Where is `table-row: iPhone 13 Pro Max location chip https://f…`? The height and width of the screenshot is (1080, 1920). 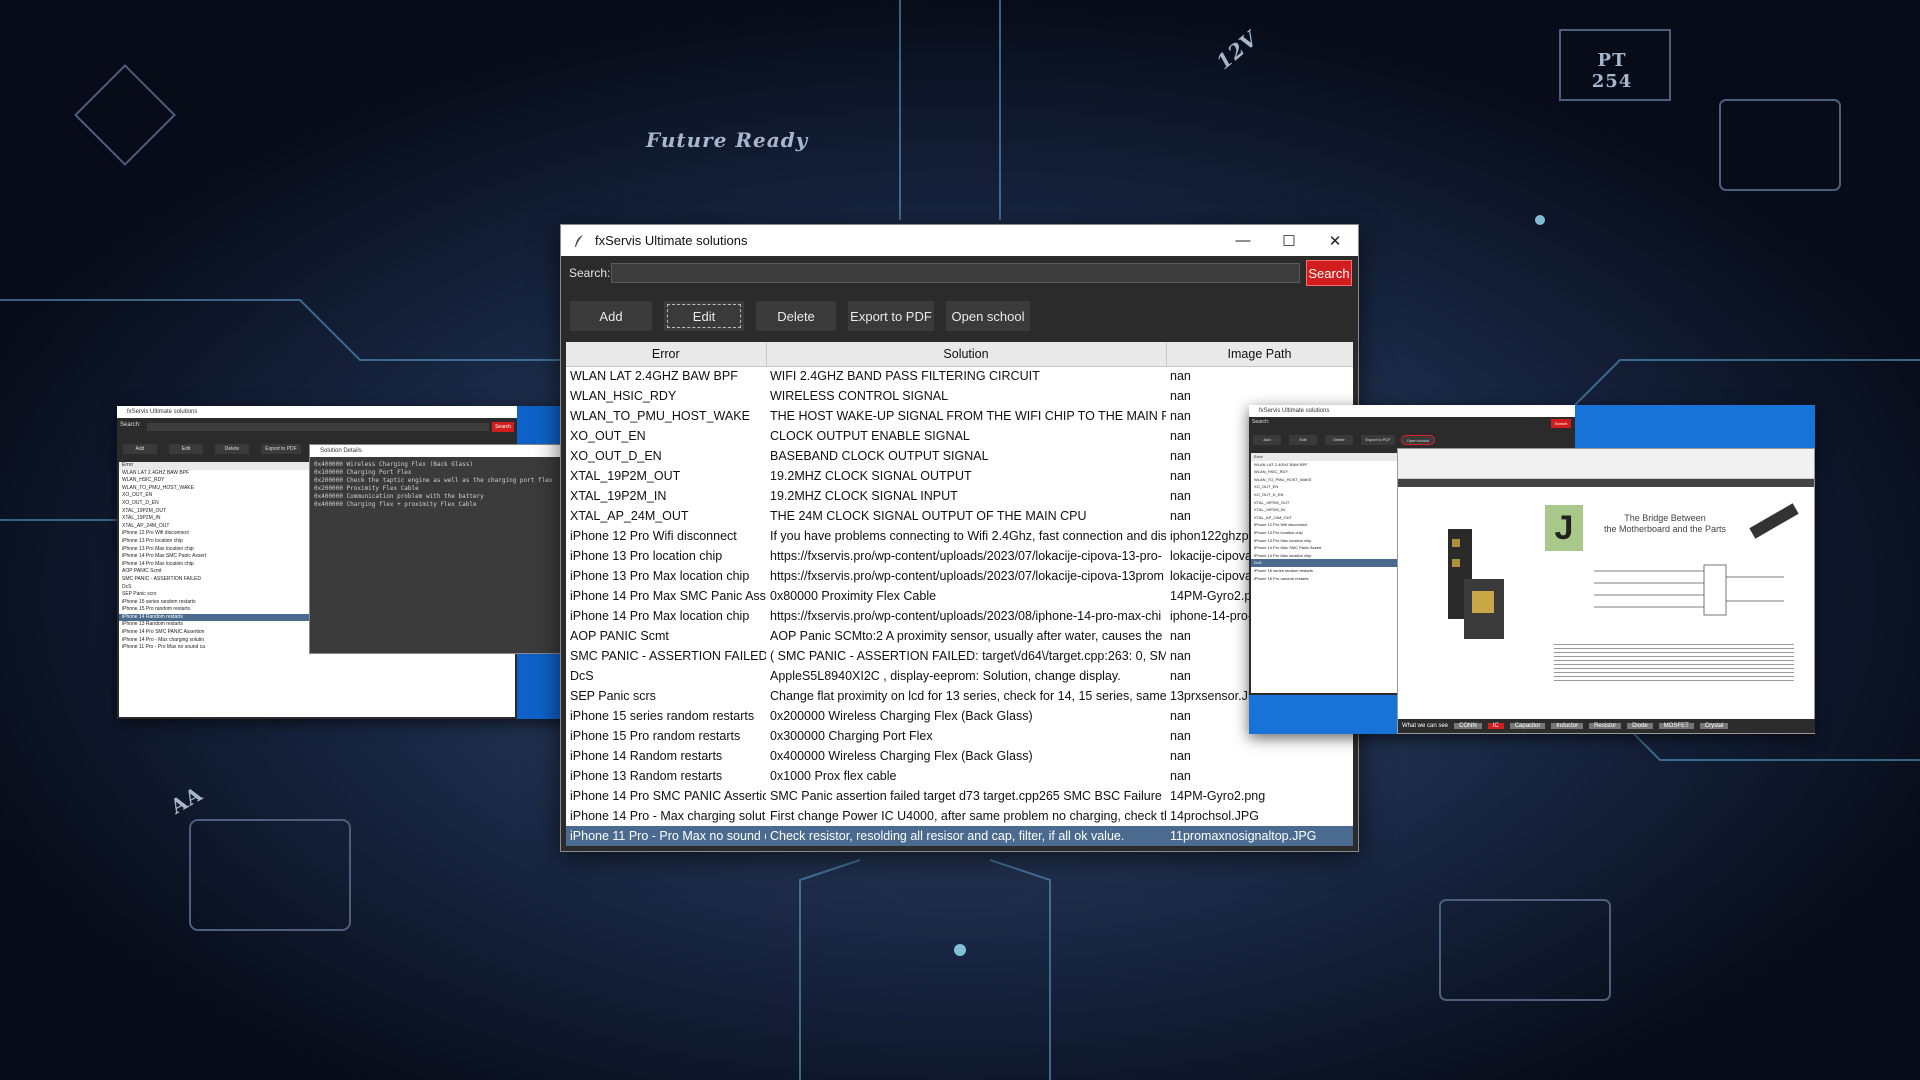
table-row: iPhone 13 Pro Max location chip https://f… is located at coordinates (959, 576).